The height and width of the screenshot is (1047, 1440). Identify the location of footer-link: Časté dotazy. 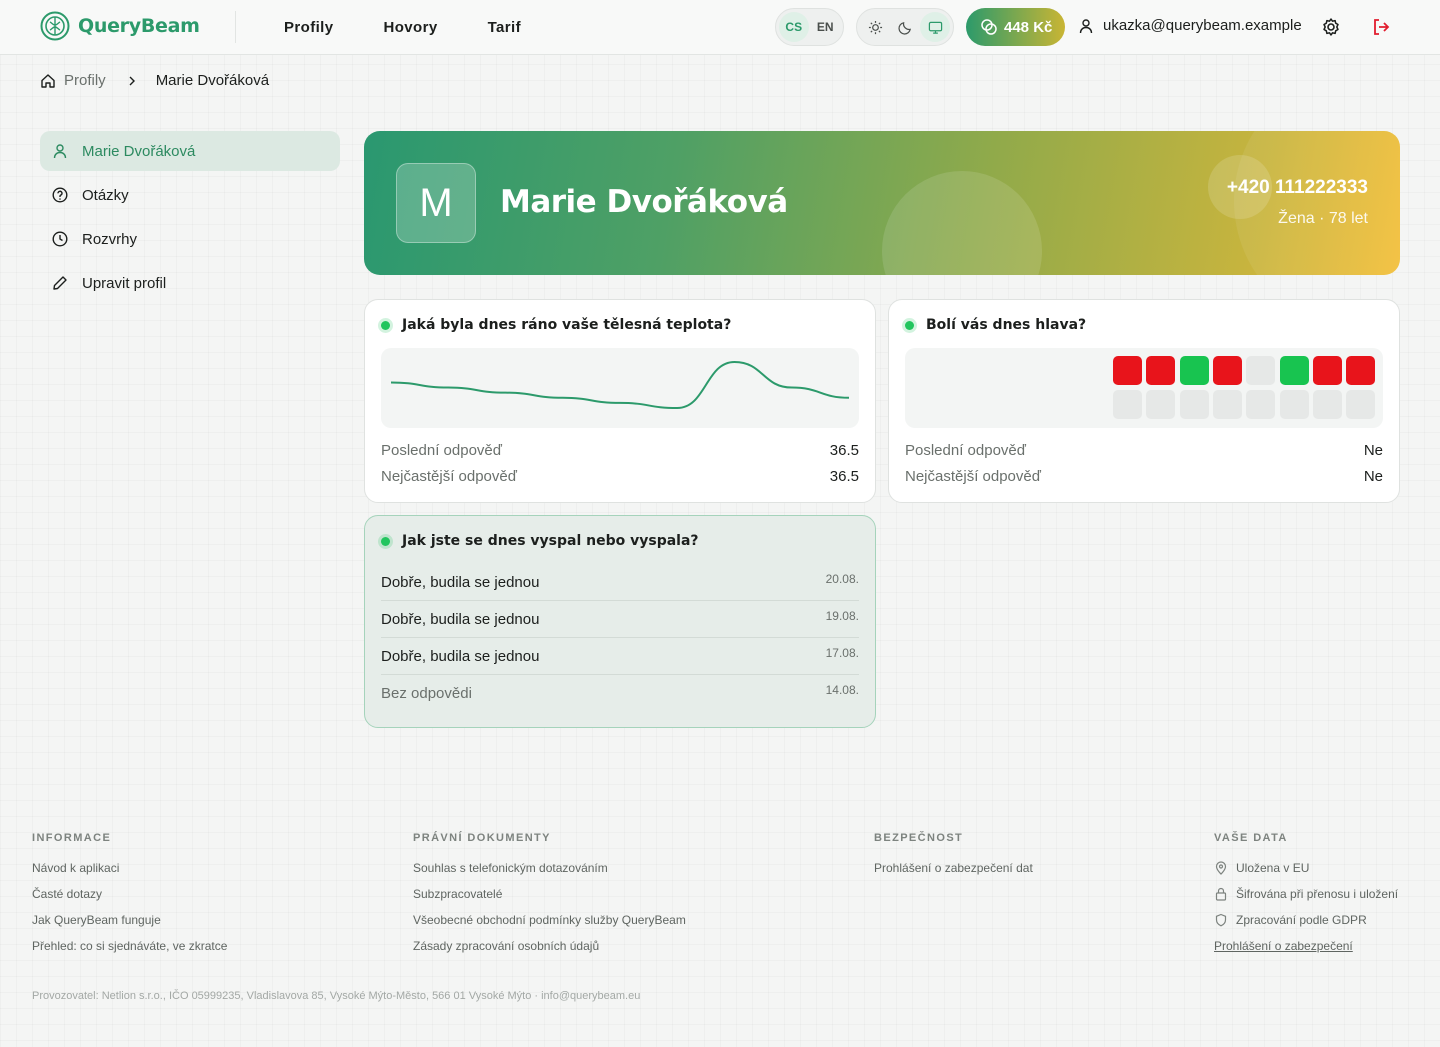
(129, 894).